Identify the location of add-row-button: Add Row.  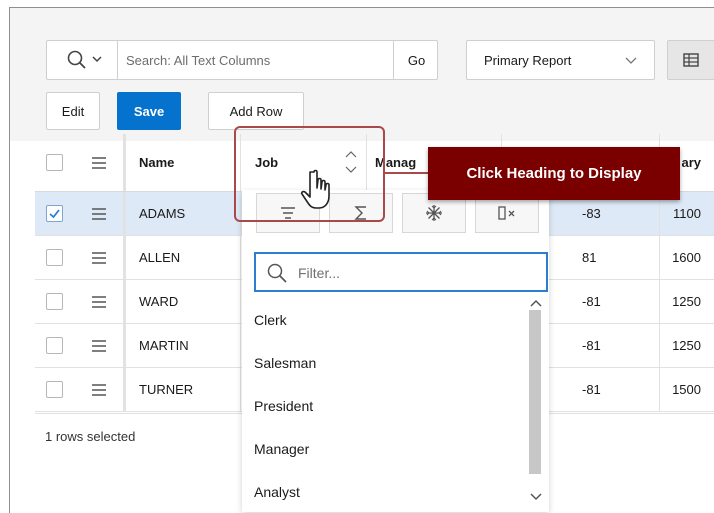
(256, 111).